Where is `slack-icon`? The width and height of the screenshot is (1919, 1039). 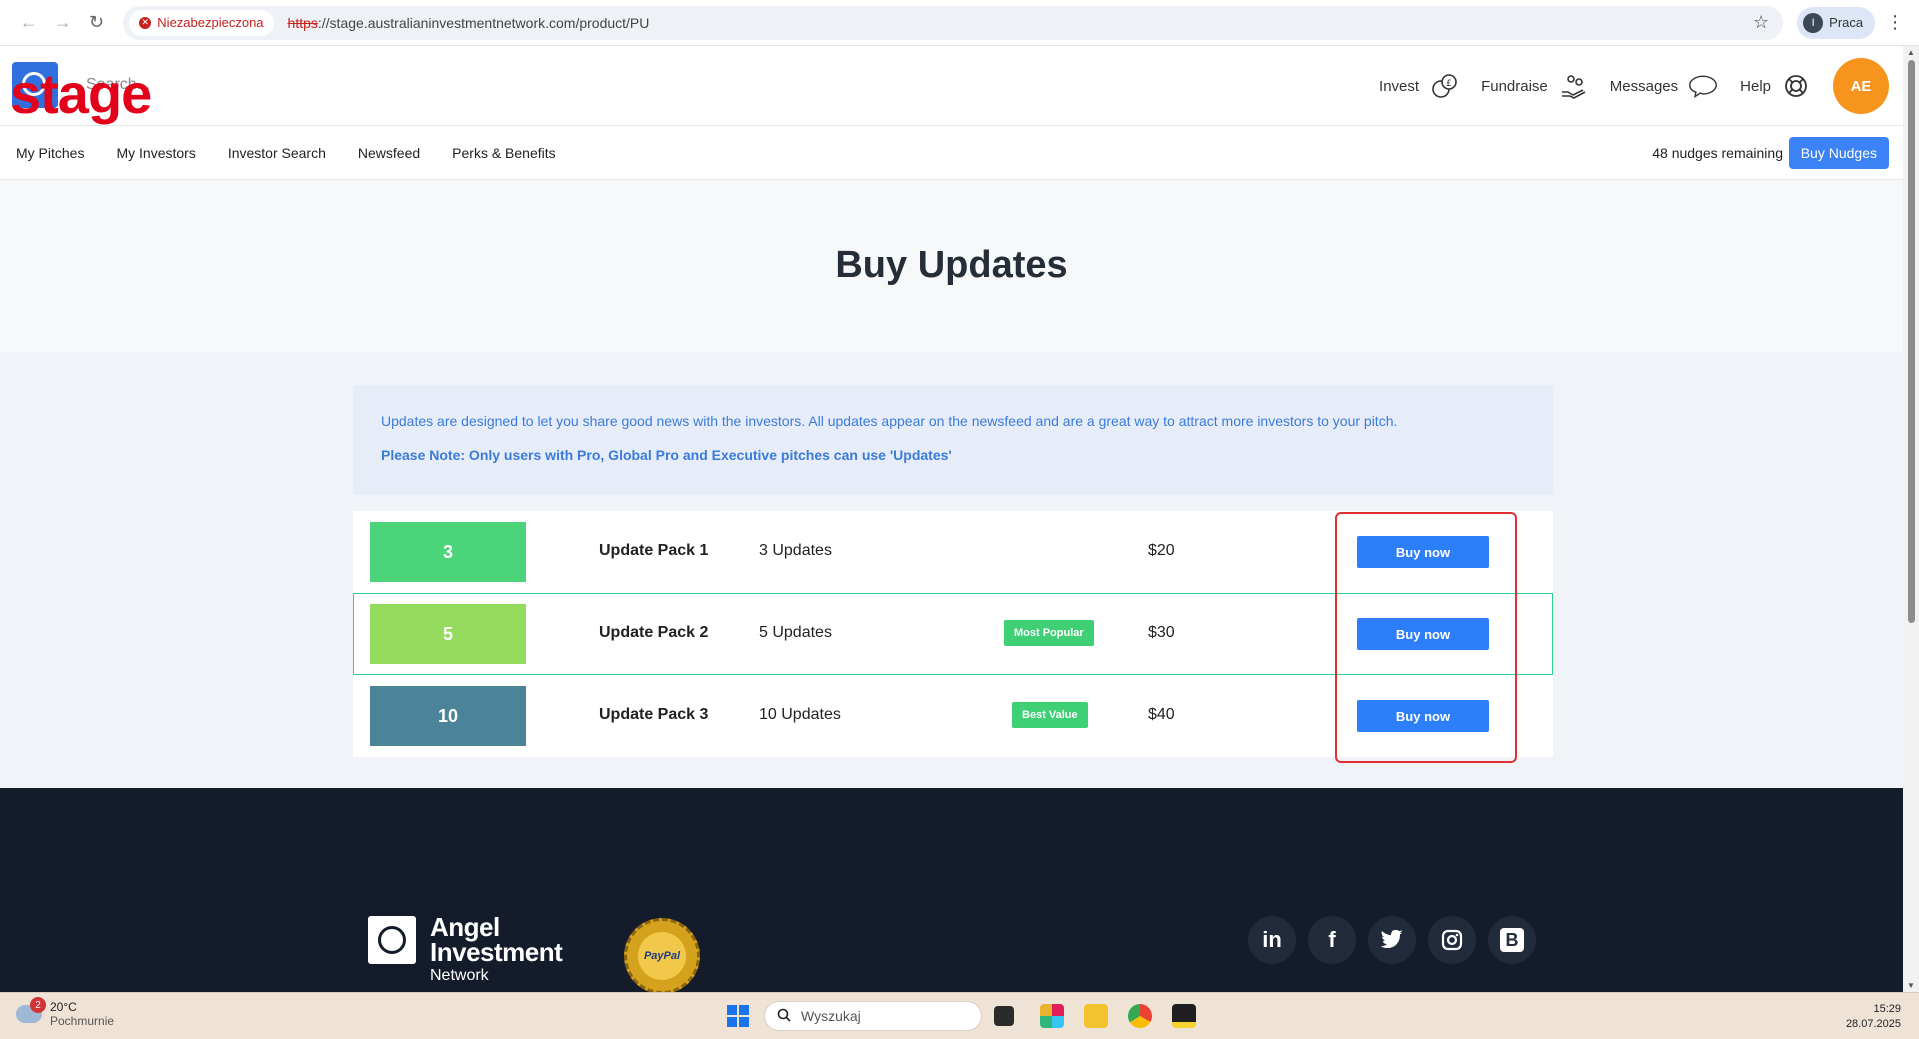
slack-icon is located at coordinates (1052, 1016).